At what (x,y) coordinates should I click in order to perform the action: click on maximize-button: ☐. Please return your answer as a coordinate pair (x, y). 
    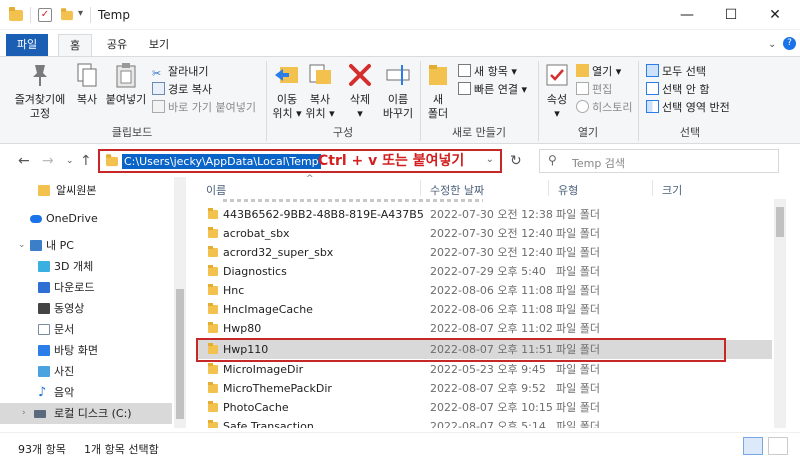
    Looking at the image, I should click on (731, 15).